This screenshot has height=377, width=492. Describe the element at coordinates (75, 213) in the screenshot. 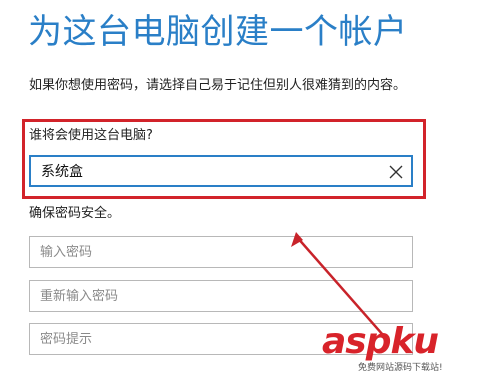

I see `password-section-label: 确保密码安全。` at that location.